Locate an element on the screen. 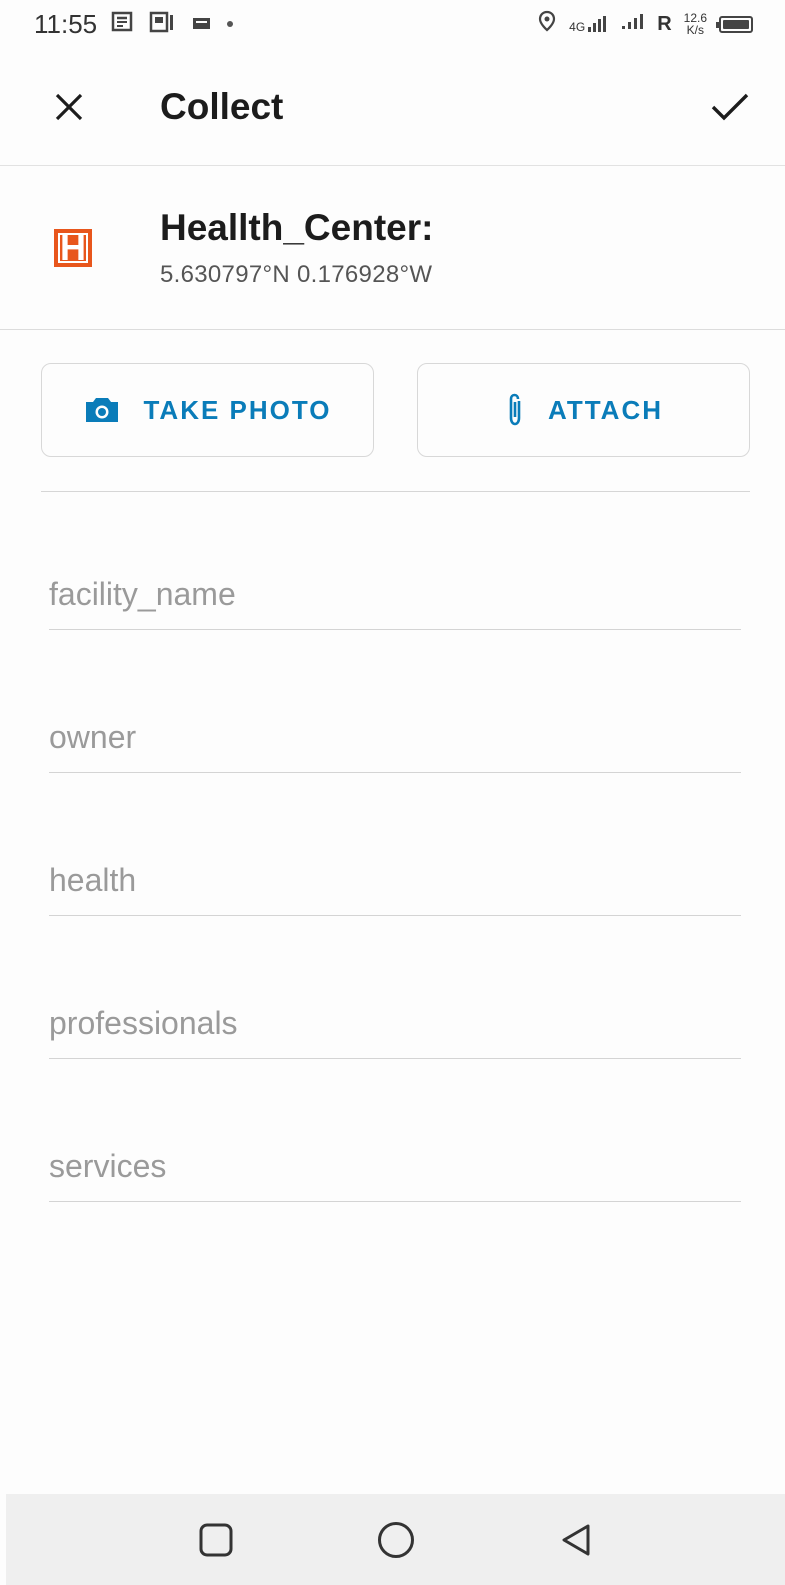 The height and width of the screenshot is (1585, 785). home-circle-icon is located at coordinates (395, 1539).